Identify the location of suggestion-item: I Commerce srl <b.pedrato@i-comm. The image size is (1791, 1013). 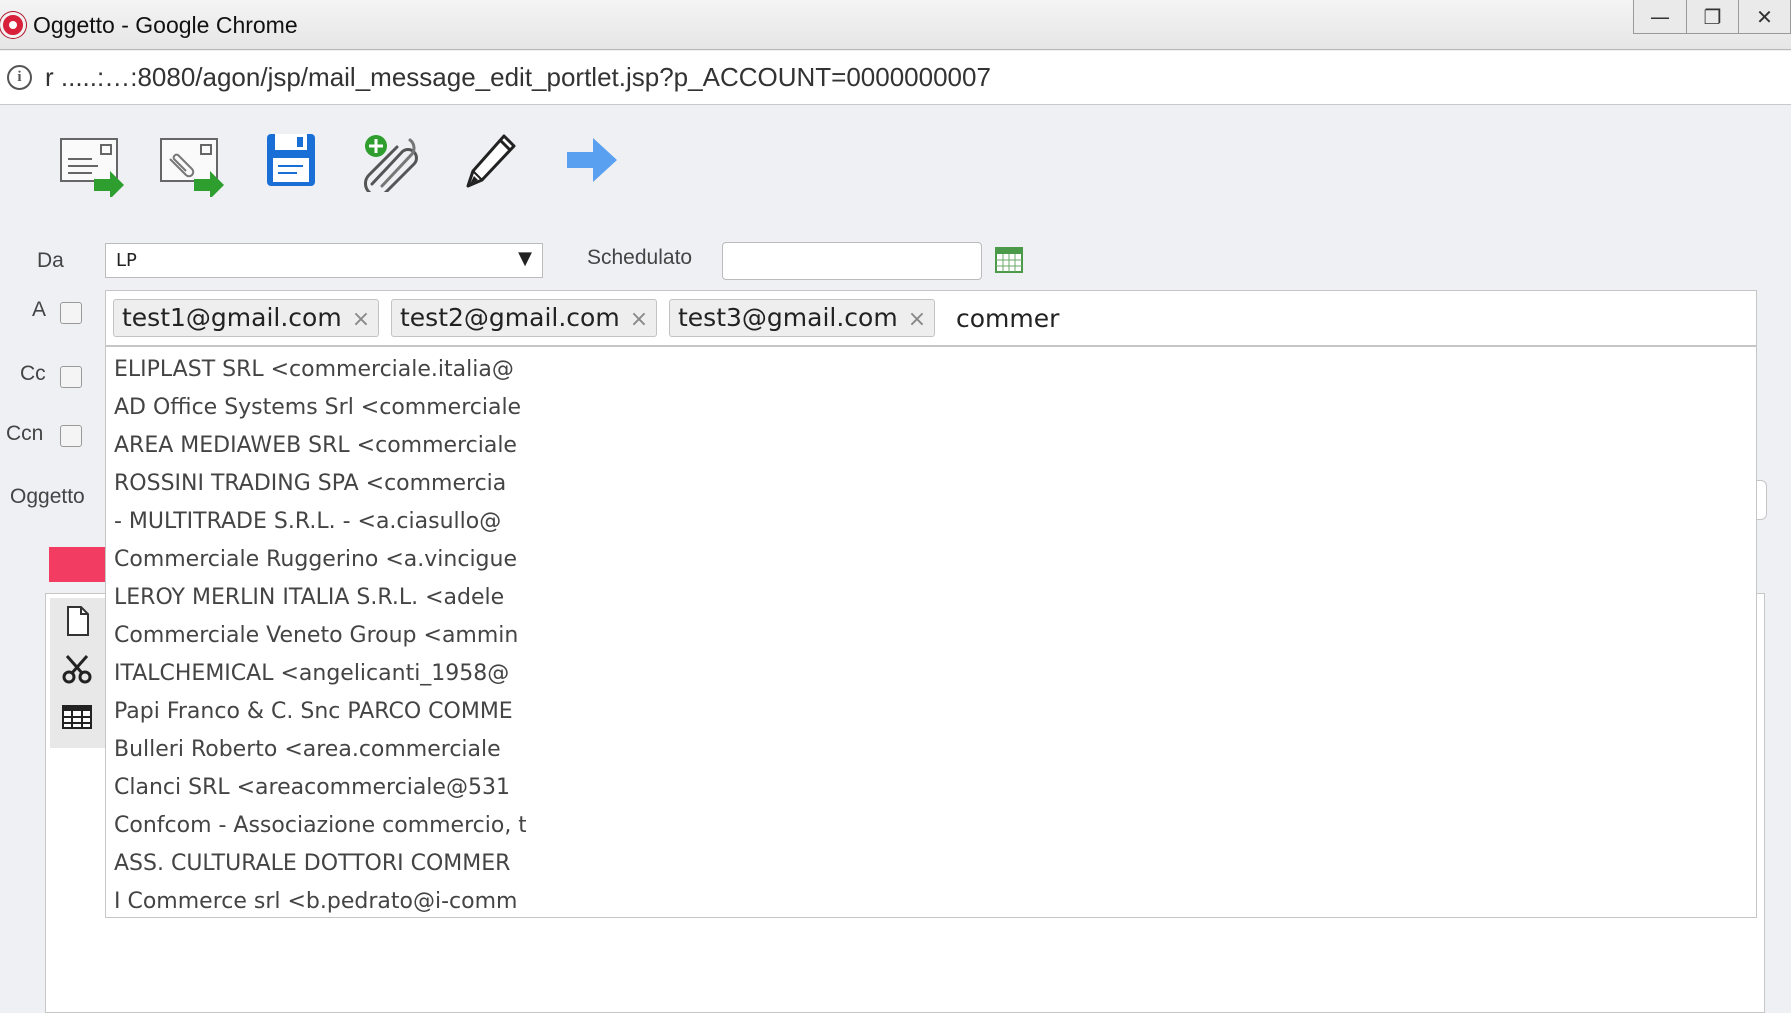
(320, 901).